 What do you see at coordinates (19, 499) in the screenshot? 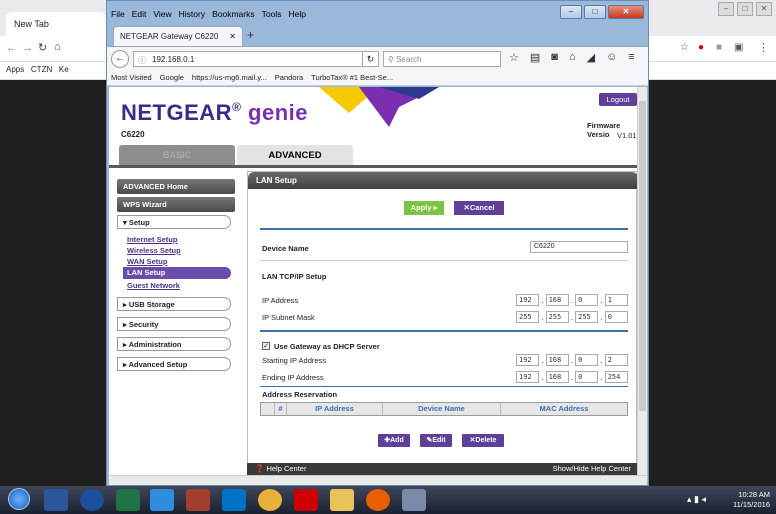
I see `start-button` at bounding box center [19, 499].